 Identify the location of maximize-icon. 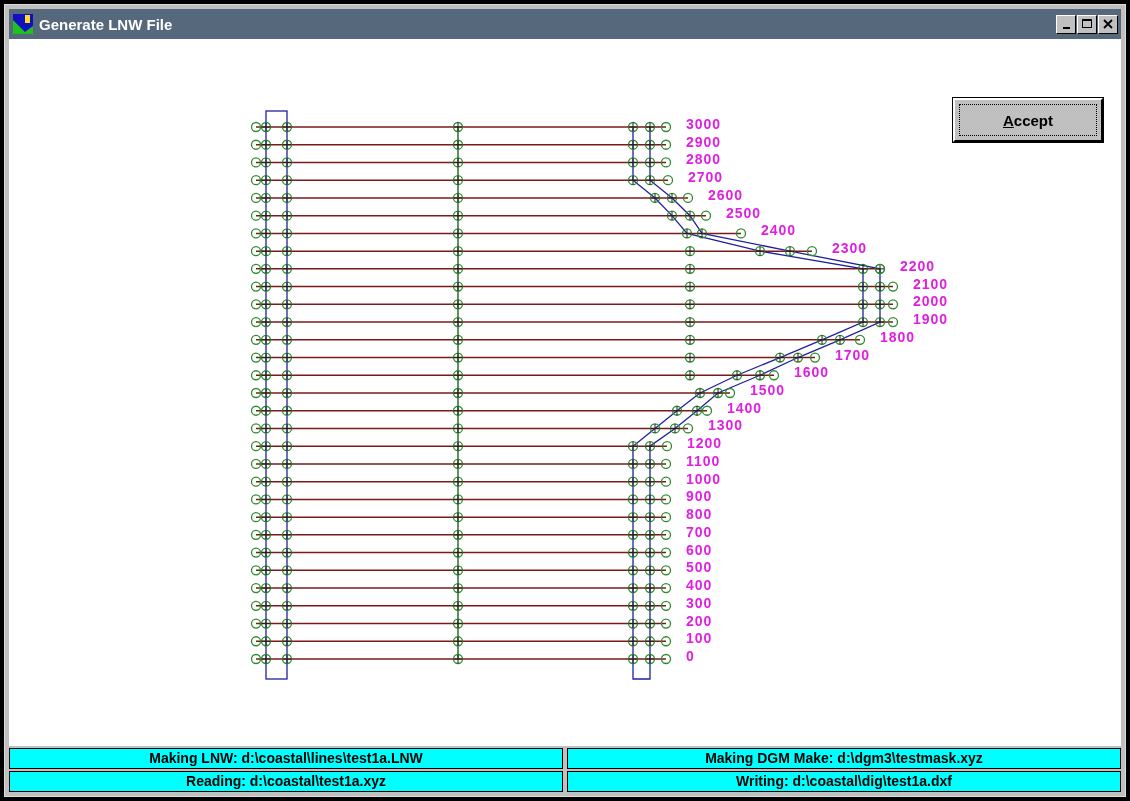
(1087, 24).